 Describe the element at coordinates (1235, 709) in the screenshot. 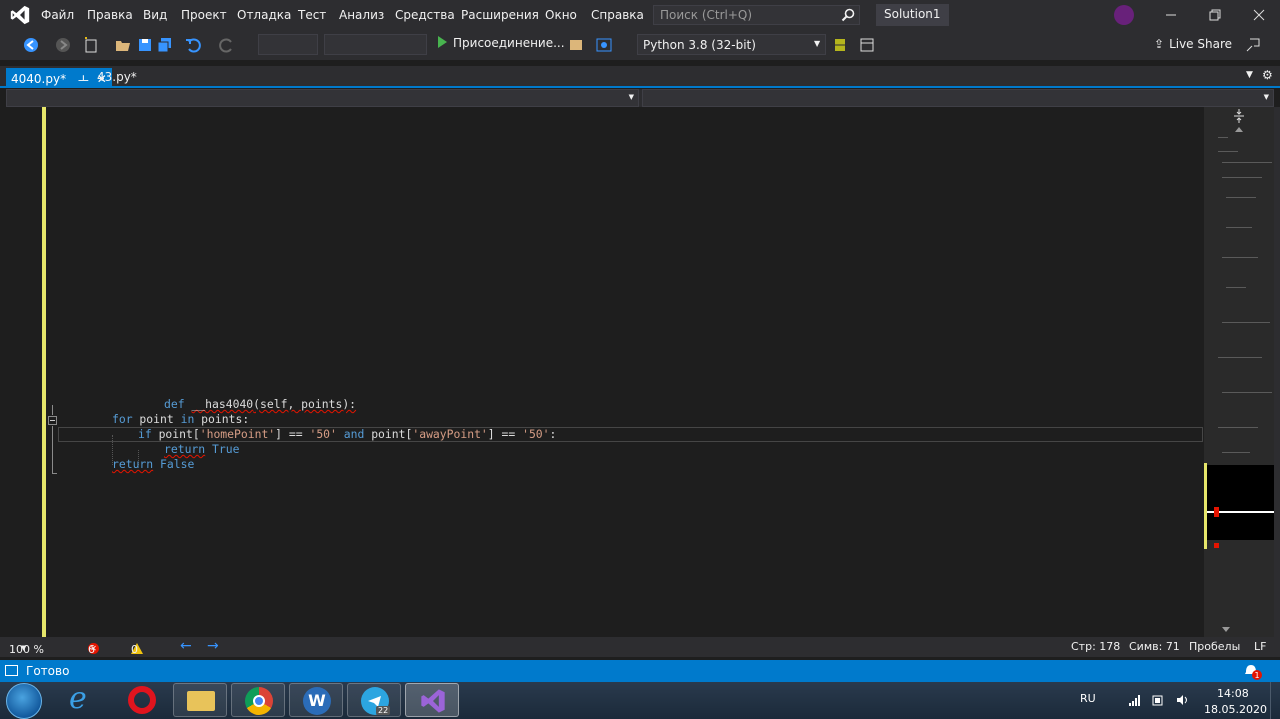

I see `clock-date: 18.05.2020` at that location.